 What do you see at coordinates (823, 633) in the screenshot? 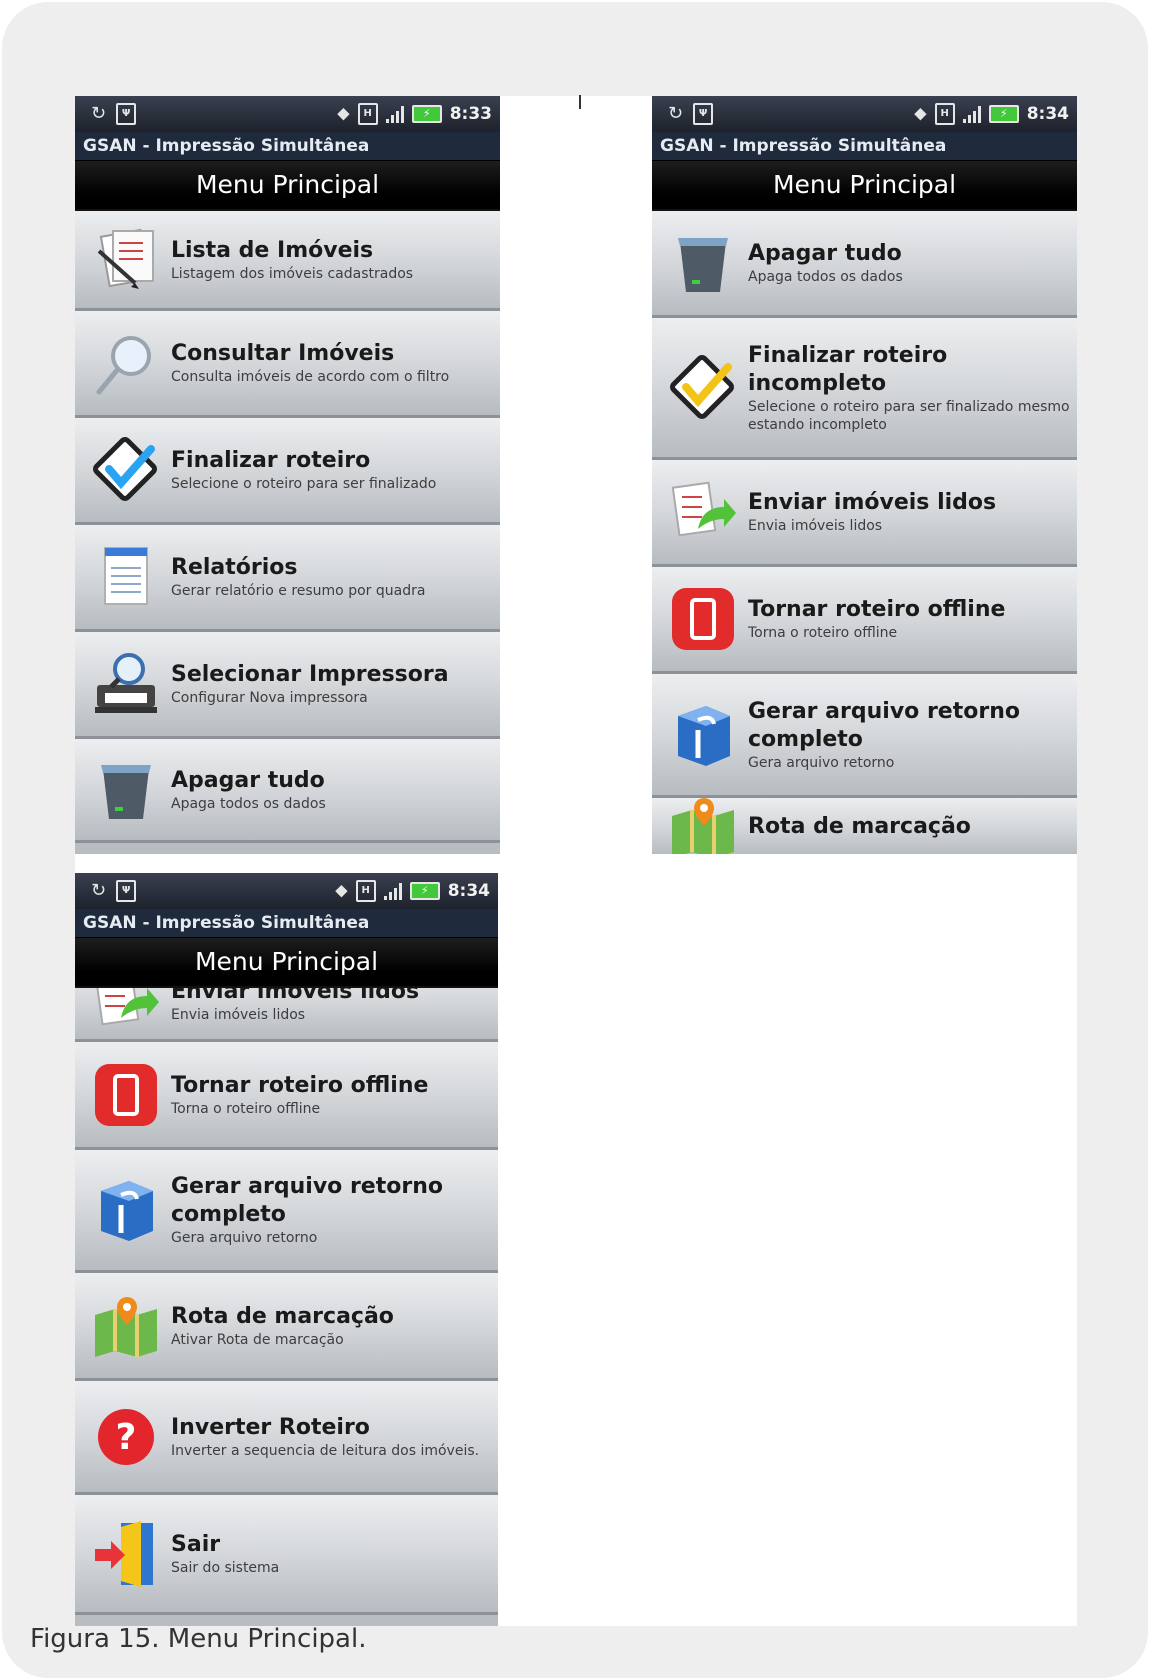
I see `menu-item-subtitle: Torna o roteiro offline` at bounding box center [823, 633].